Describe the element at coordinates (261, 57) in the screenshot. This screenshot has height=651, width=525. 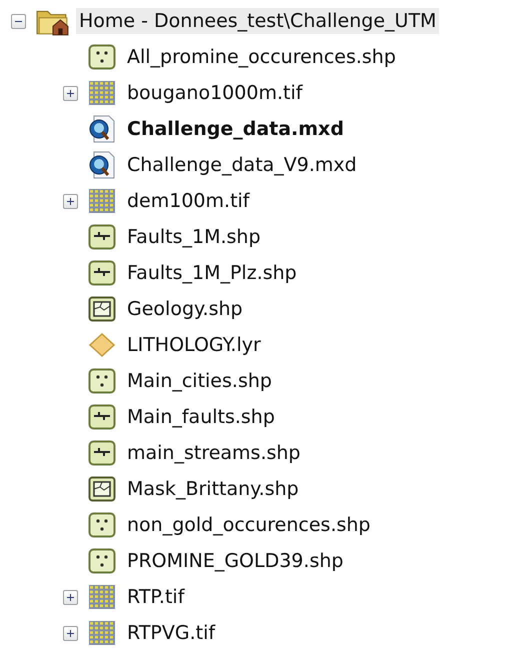
I see `tree-item: All_promine_occurences.shp` at that location.